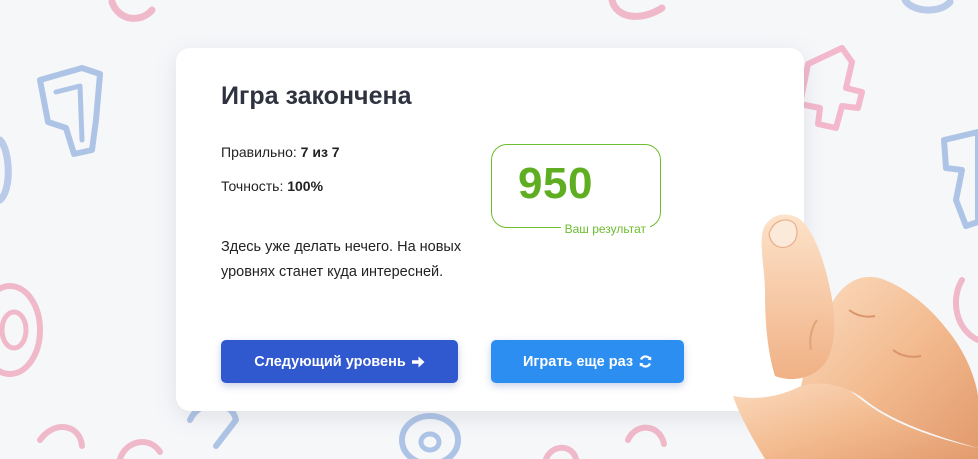 The width and height of the screenshot is (978, 459). I want to click on score-label: Ваш результат, so click(605, 229).